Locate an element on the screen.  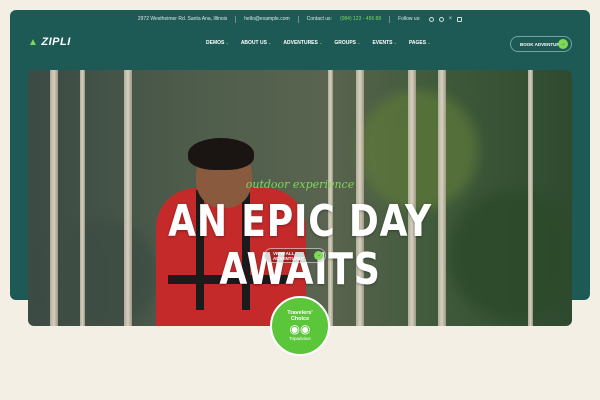
travelers-choice-badge: Travelers' Choice ◉◉ Tripadvisor is located at coordinates (300, 326).